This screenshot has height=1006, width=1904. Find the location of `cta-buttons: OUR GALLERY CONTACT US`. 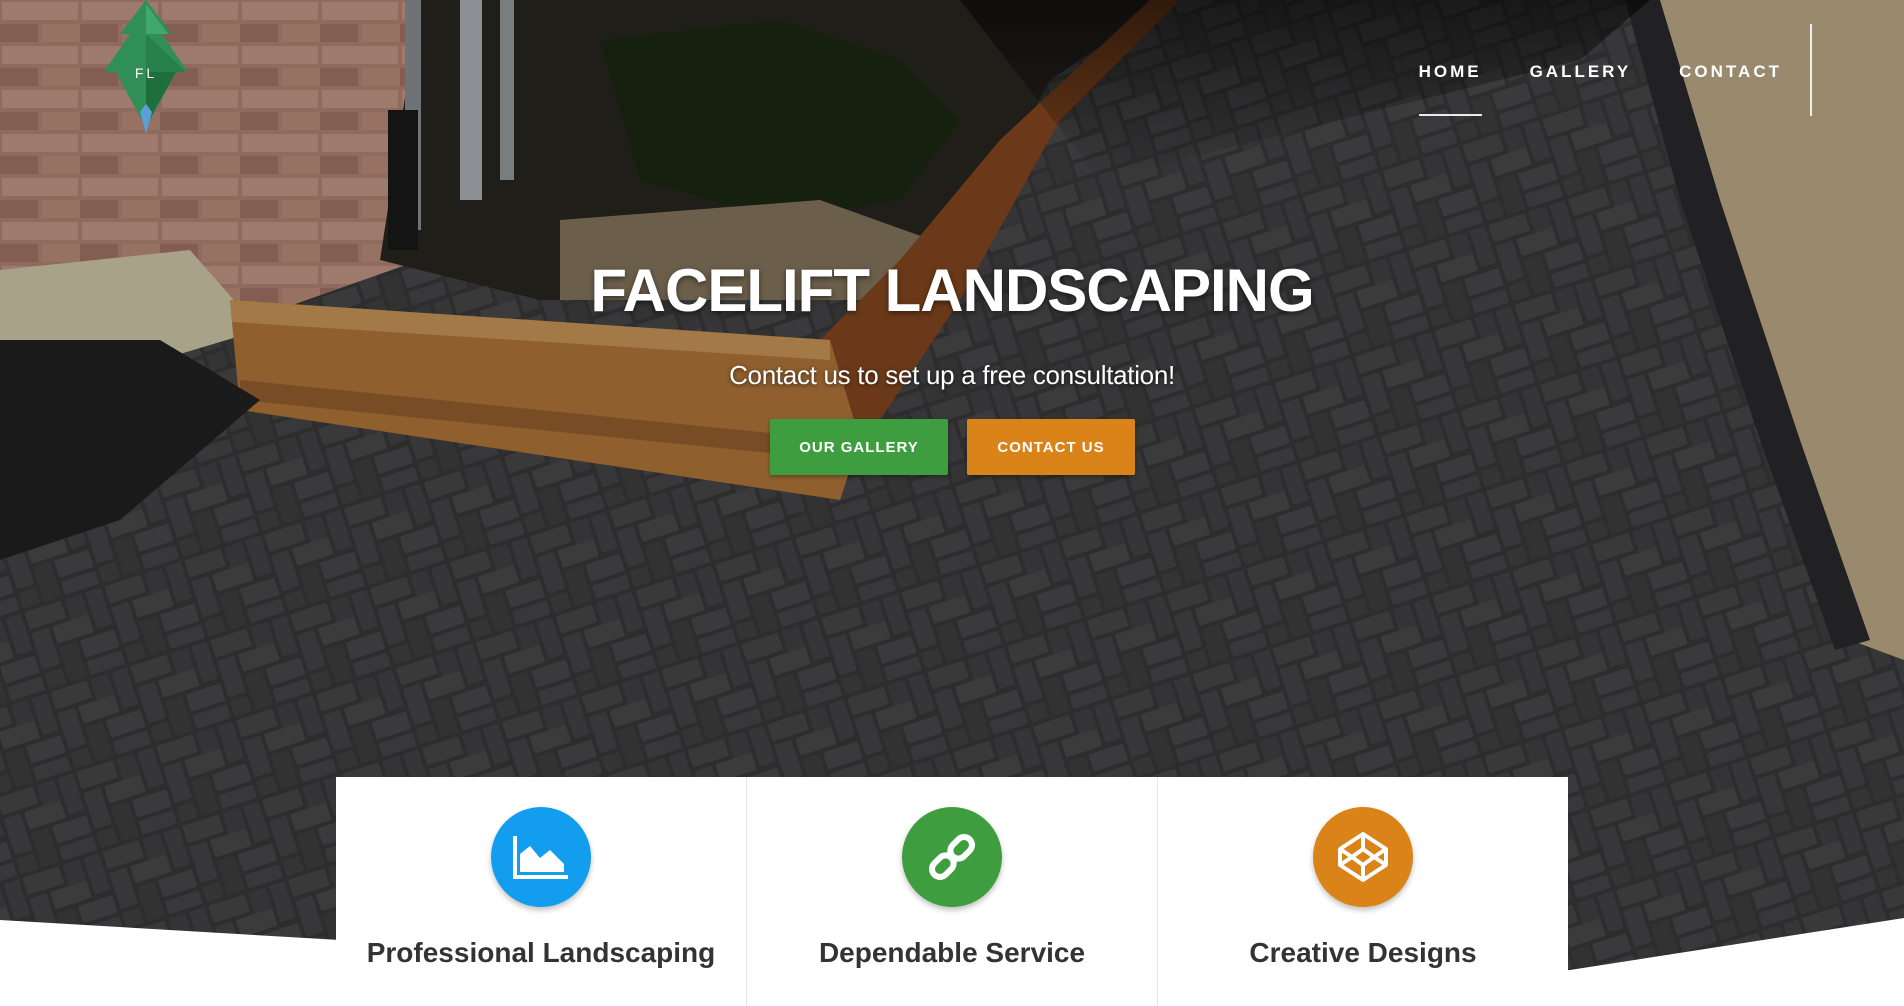

cta-buttons: OUR GALLERY CONTACT US is located at coordinates (952, 447).